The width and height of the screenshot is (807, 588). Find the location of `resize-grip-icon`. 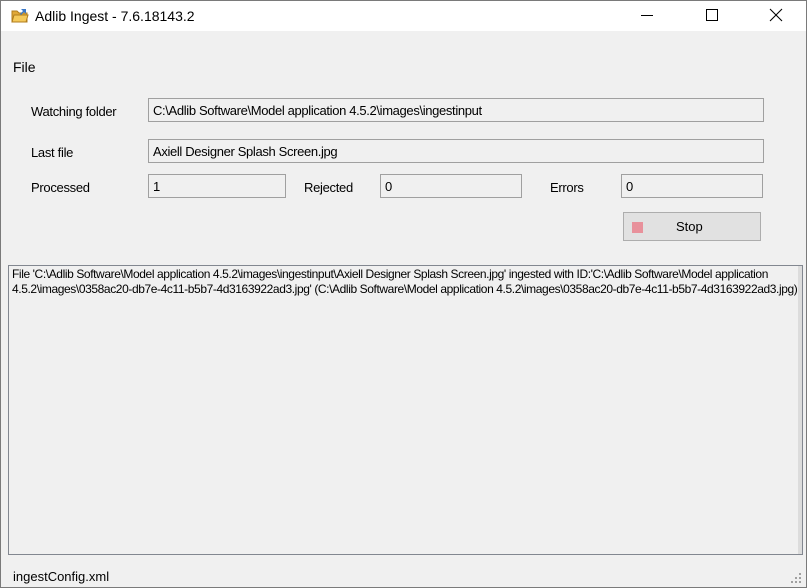

resize-grip-icon is located at coordinates (796, 578).